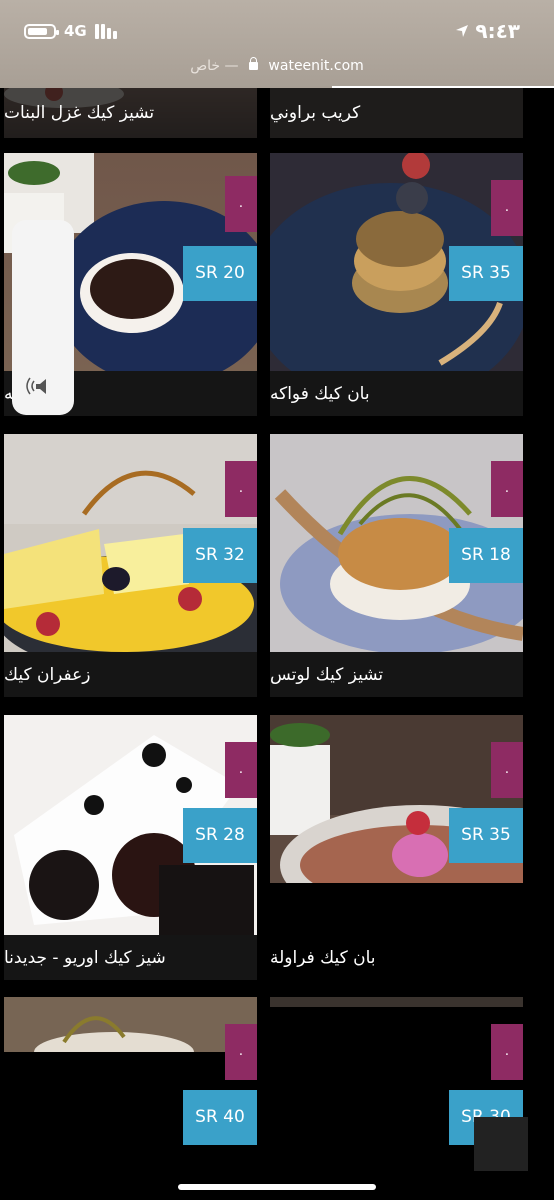 This screenshot has height=1200, width=554. What do you see at coordinates (43, 317) in the screenshot?
I see `volume-hud` at bounding box center [43, 317].